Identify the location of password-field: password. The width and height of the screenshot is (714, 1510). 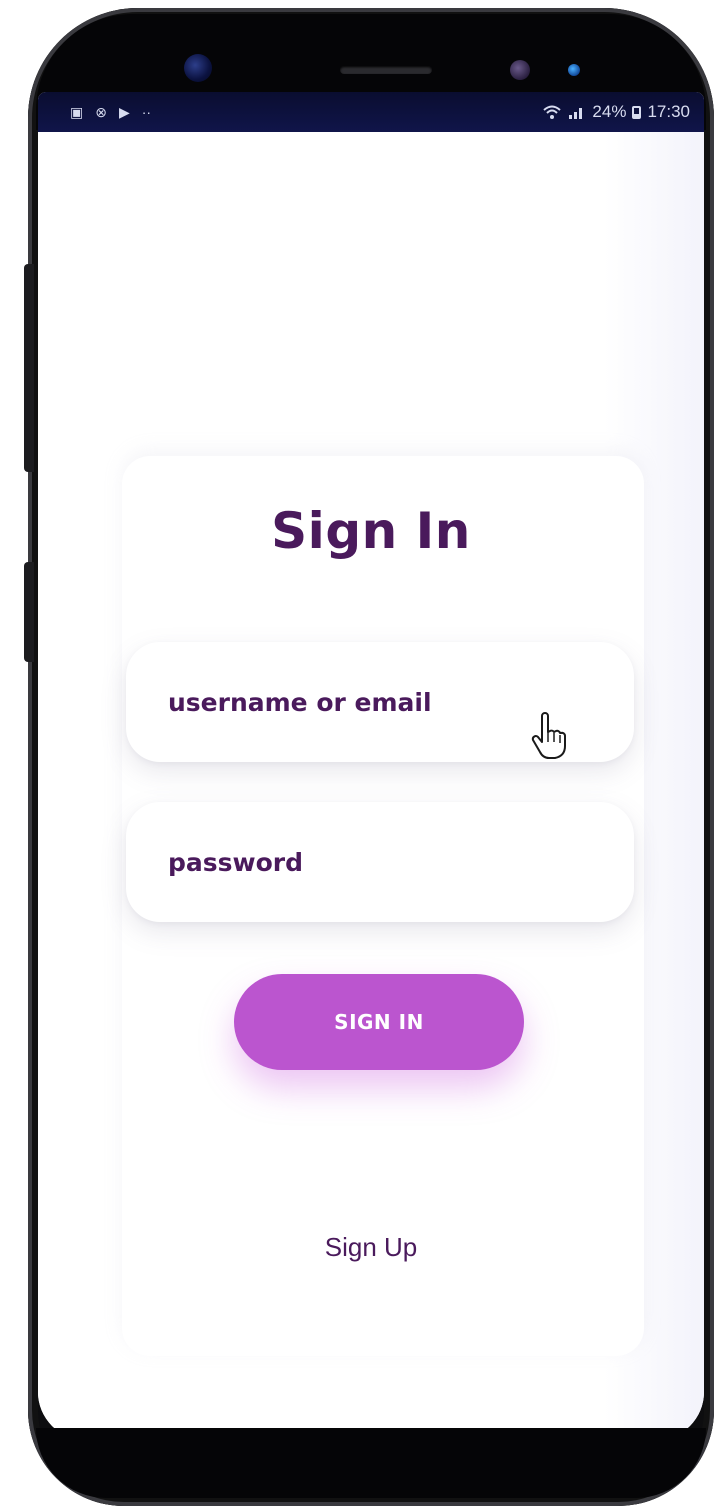
(380, 862).